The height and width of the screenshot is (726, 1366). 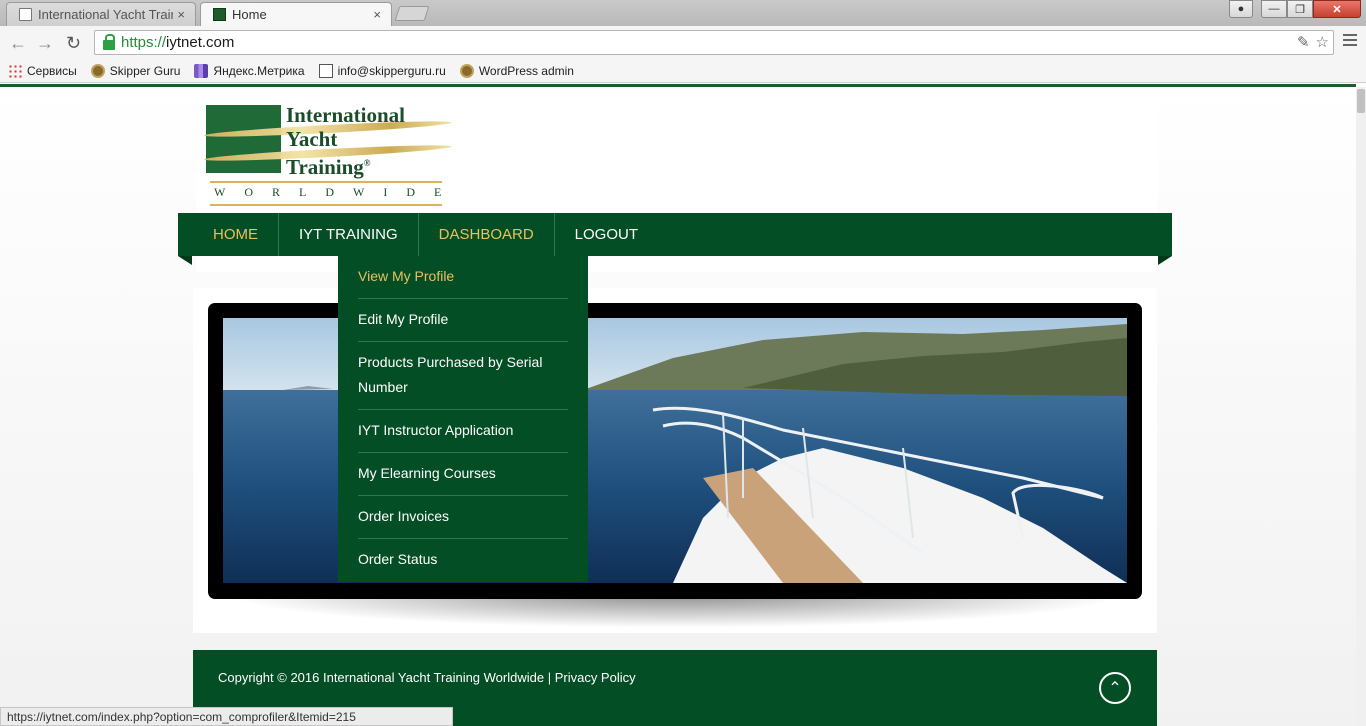 I want to click on menu-item-order-status: Order Status, so click(x=463, y=560).